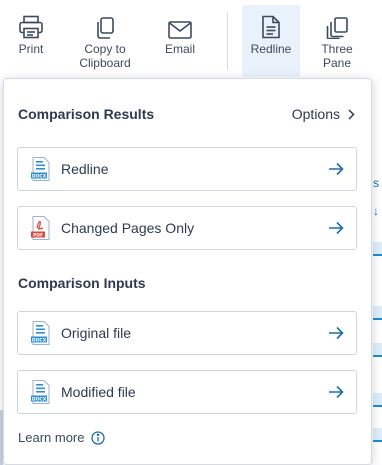 The height and width of the screenshot is (465, 382). Describe the element at coordinates (86, 114) in the screenshot. I see `comparison-results-heading: Comparison Results` at that location.